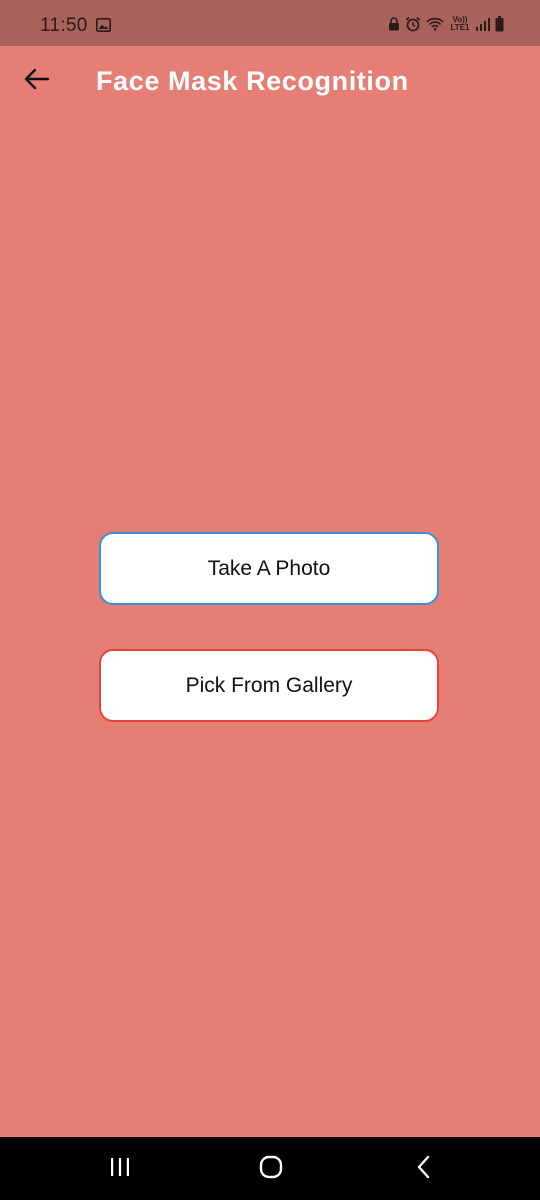  What do you see at coordinates (269, 685) in the screenshot?
I see `pick-from-gallery-button: Pick From Gallery` at bounding box center [269, 685].